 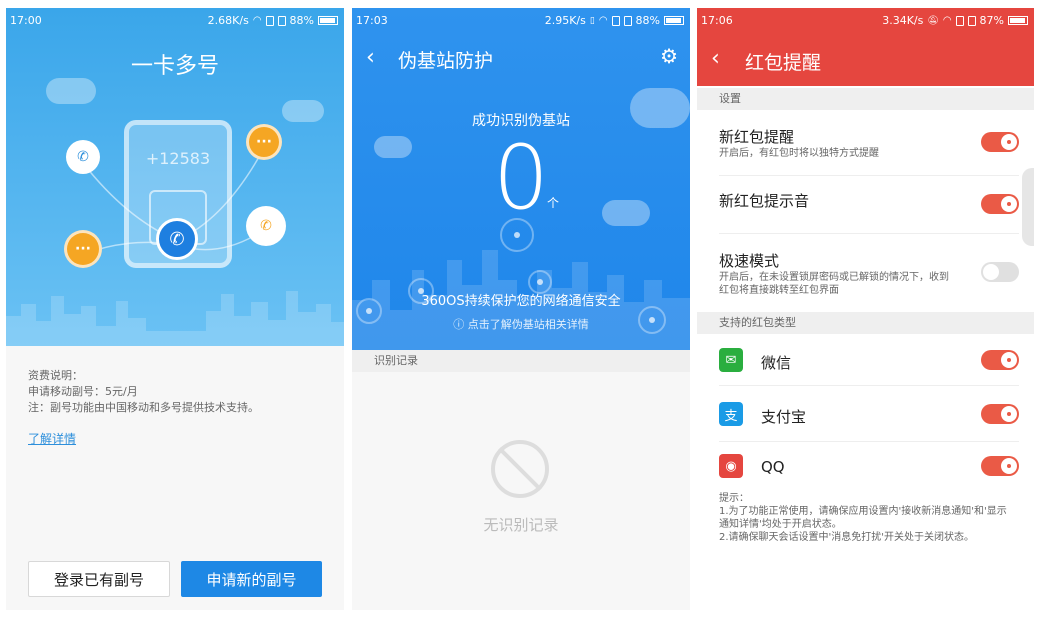 What do you see at coordinates (757, 137) in the screenshot?
I see `setting-title: 新红包提醒` at bounding box center [757, 137].